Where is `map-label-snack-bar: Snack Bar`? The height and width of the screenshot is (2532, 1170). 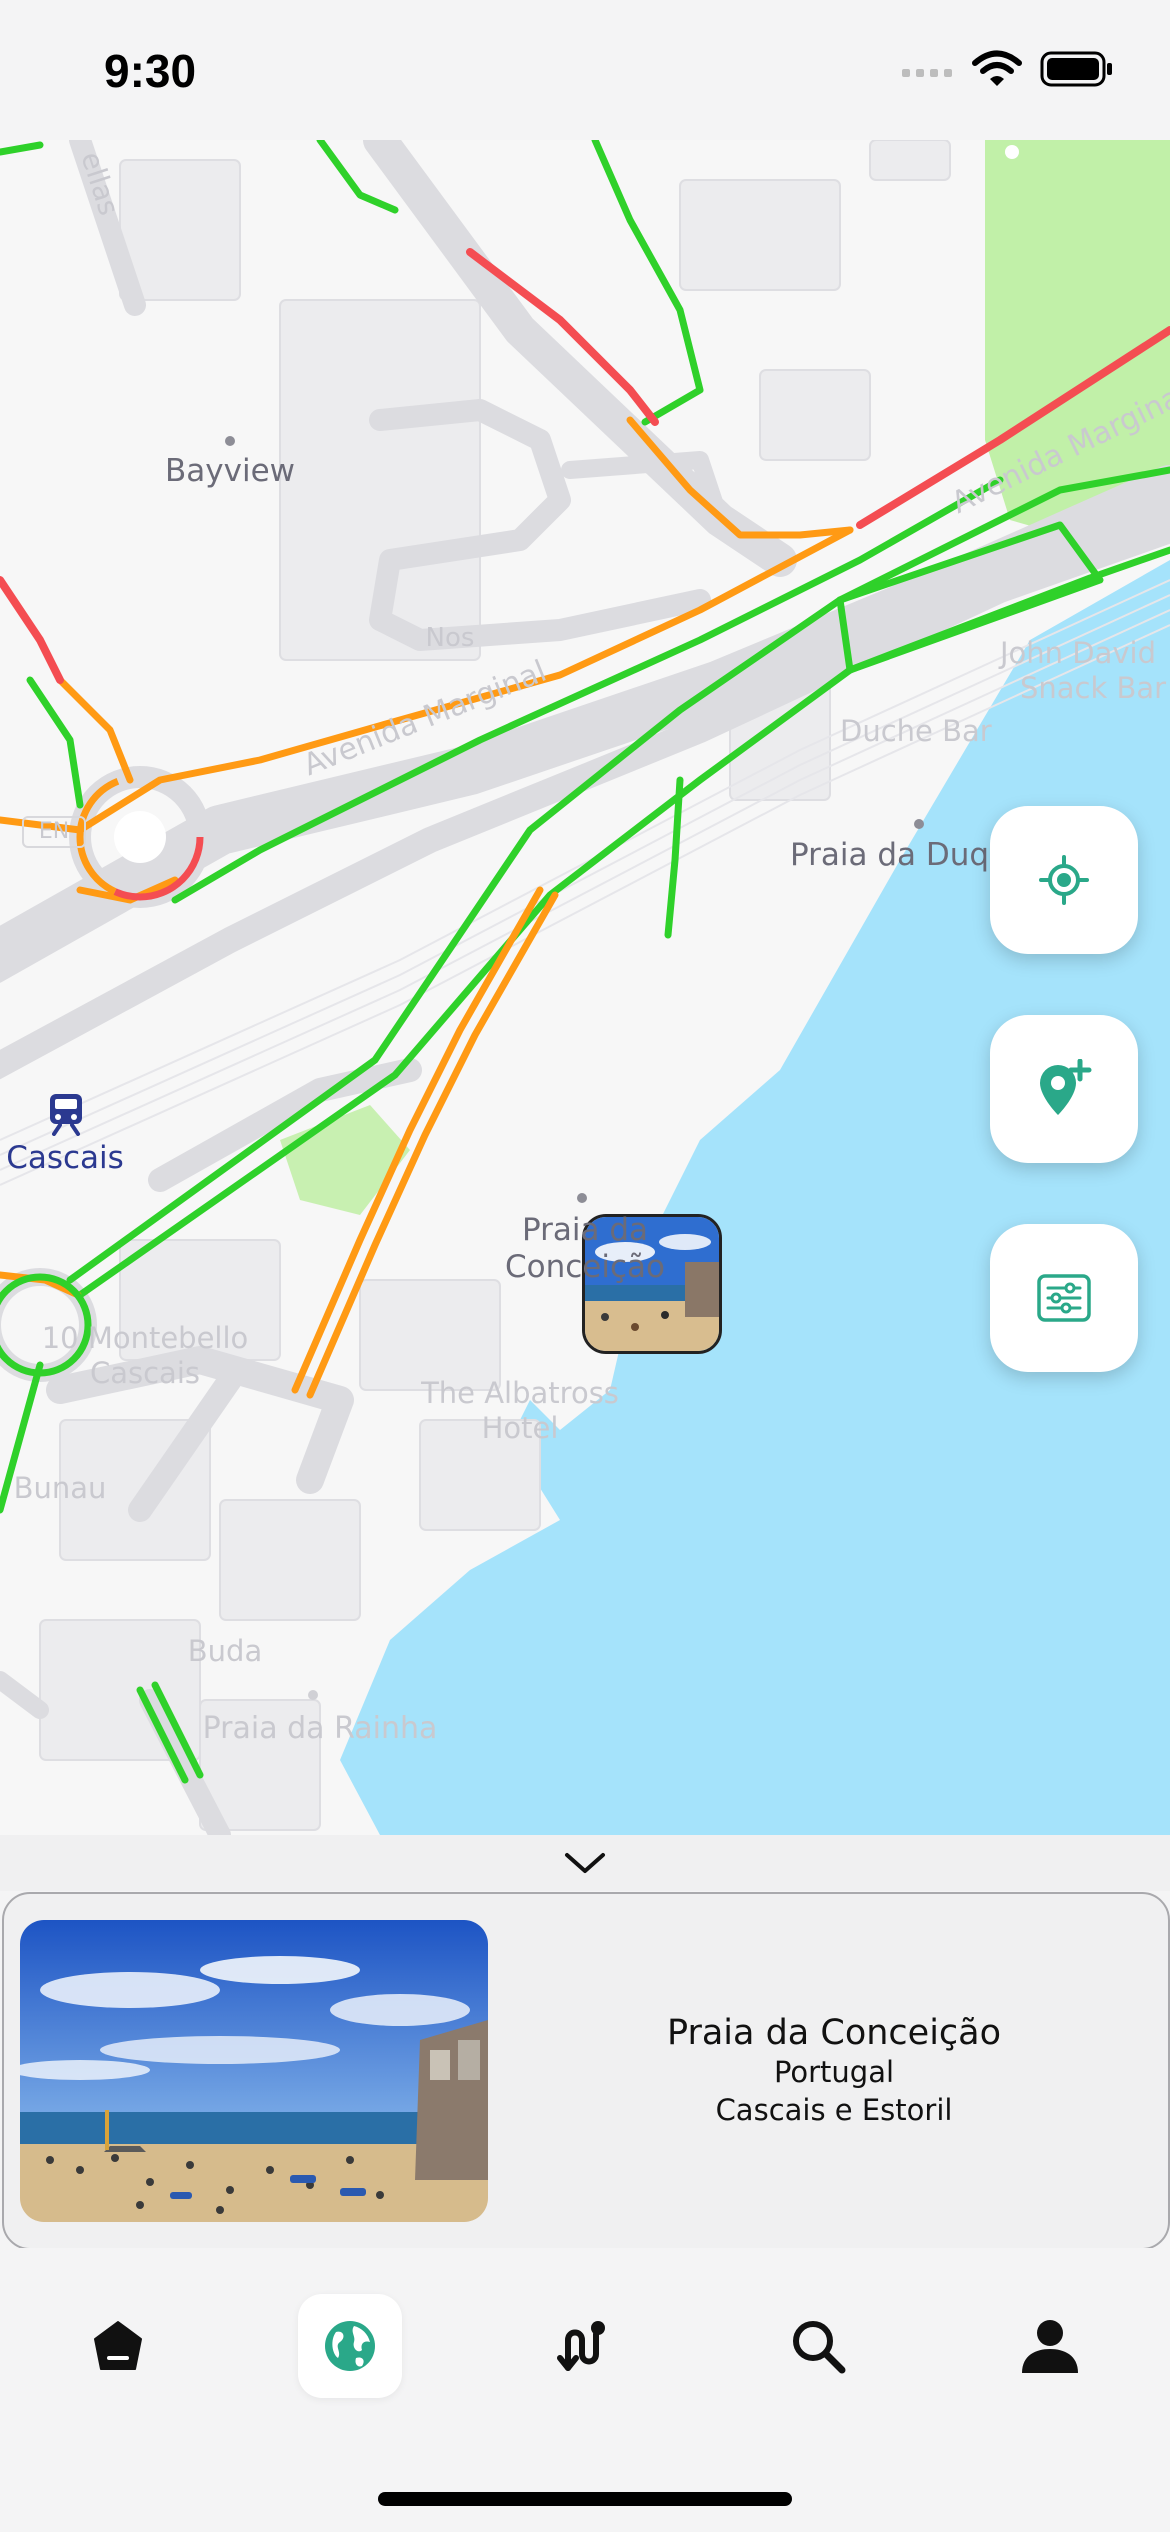 map-label-snack-bar: Snack Bar is located at coordinates (1093, 688).